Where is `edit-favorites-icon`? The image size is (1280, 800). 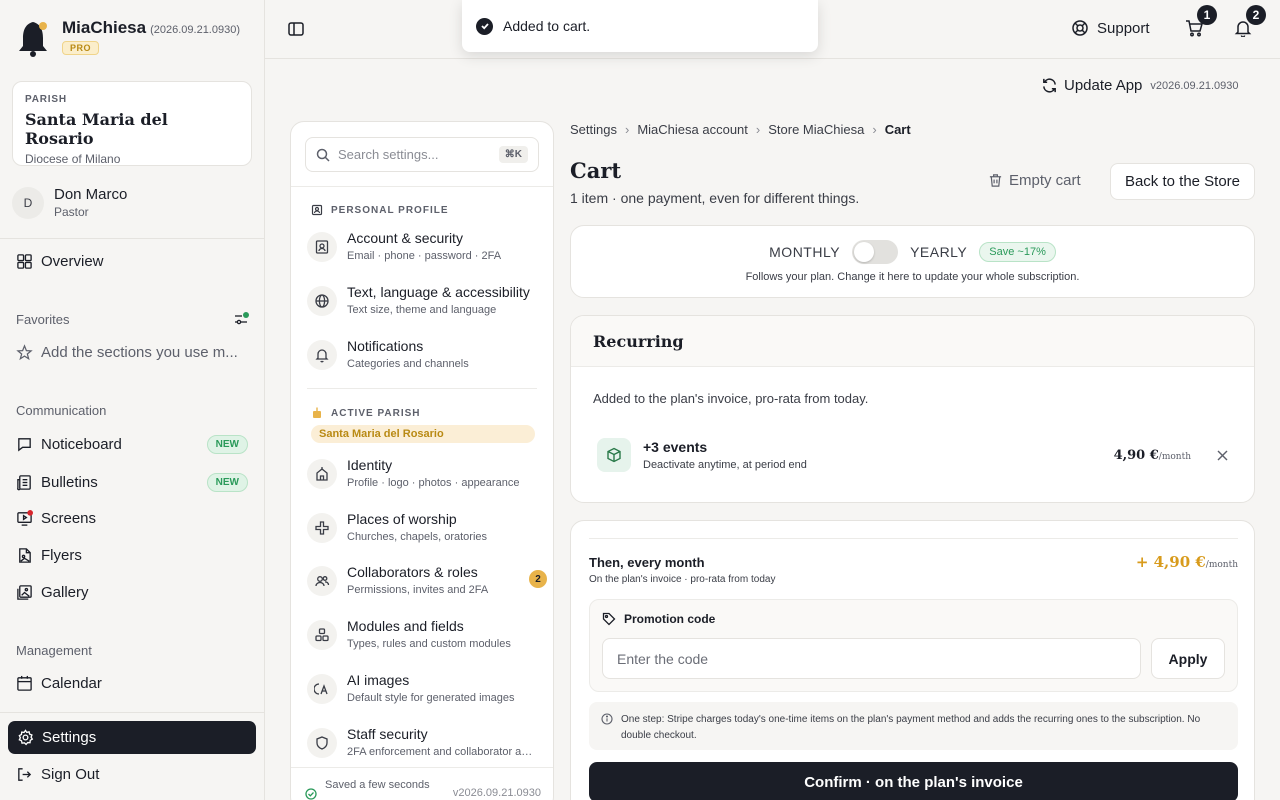 edit-favorites-icon is located at coordinates (241, 319).